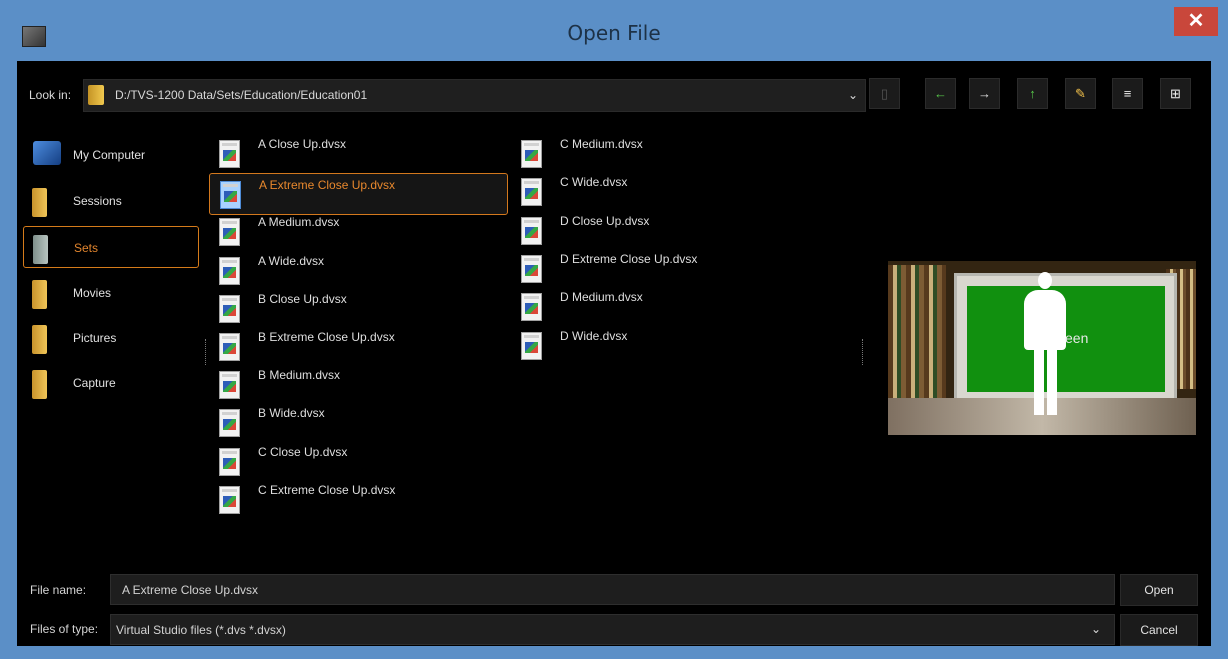 The height and width of the screenshot is (659, 1228). I want to click on file-item: B Extreme Close Up.dvsx, so click(361, 347).